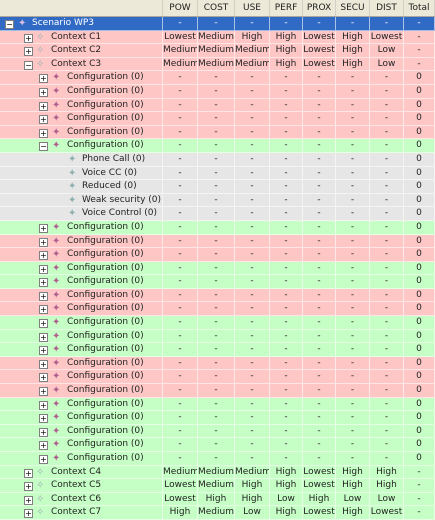 This screenshot has width=435, height=520. I want to click on column-header-secu: SECU, so click(353, 8).